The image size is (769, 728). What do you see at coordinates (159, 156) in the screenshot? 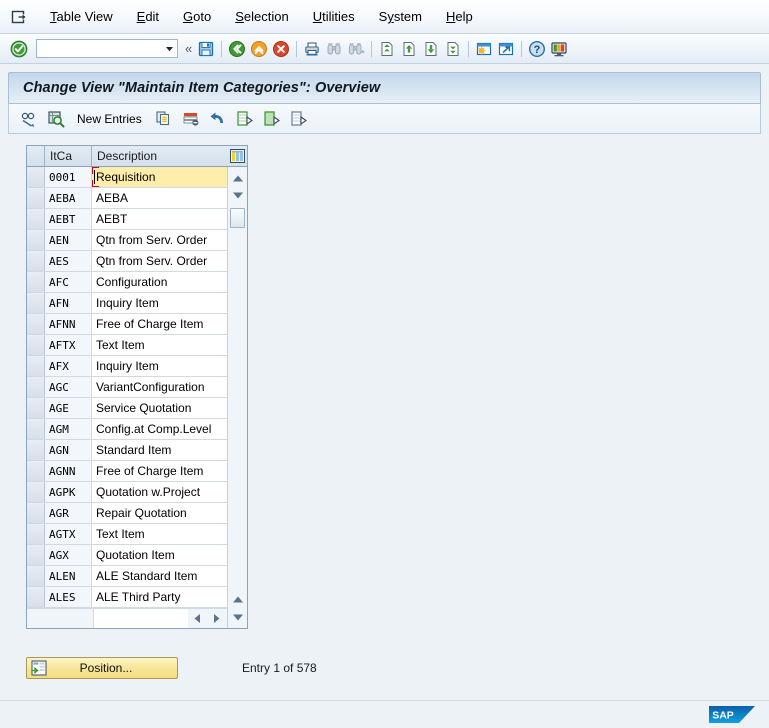
I see `header-description: Description` at bounding box center [159, 156].